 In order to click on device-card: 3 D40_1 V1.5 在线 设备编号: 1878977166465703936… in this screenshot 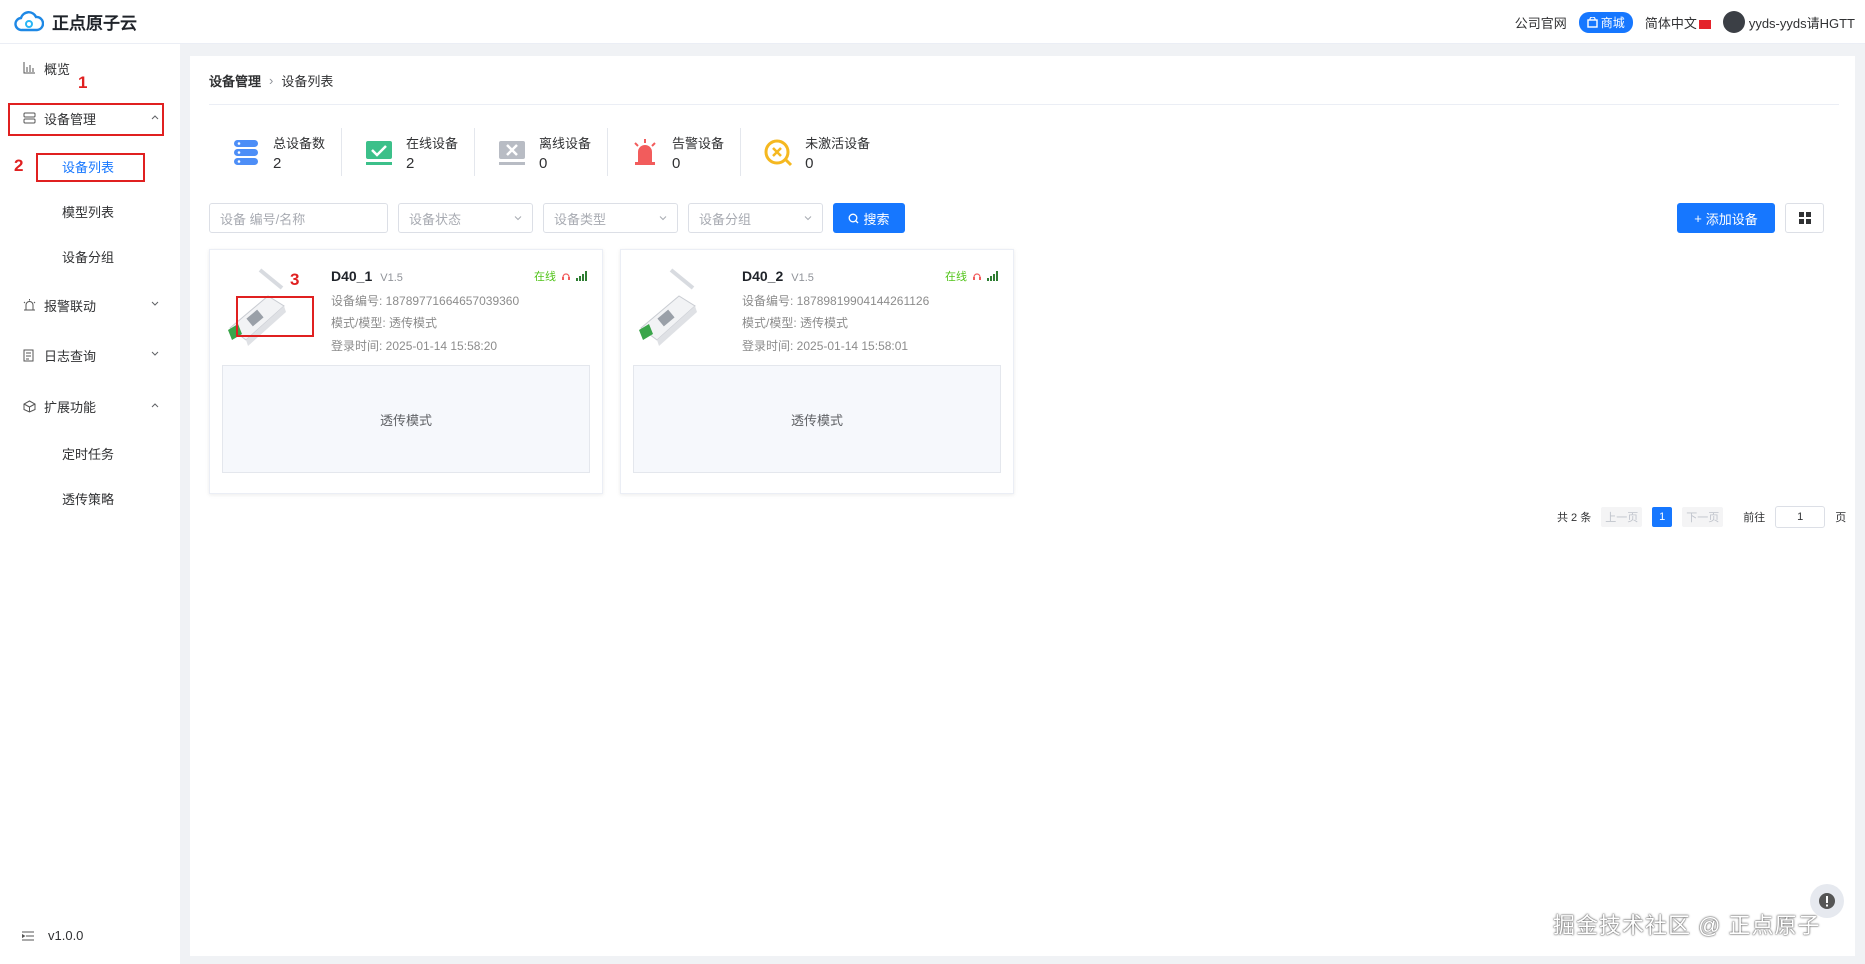, I will do `click(406, 371)`.